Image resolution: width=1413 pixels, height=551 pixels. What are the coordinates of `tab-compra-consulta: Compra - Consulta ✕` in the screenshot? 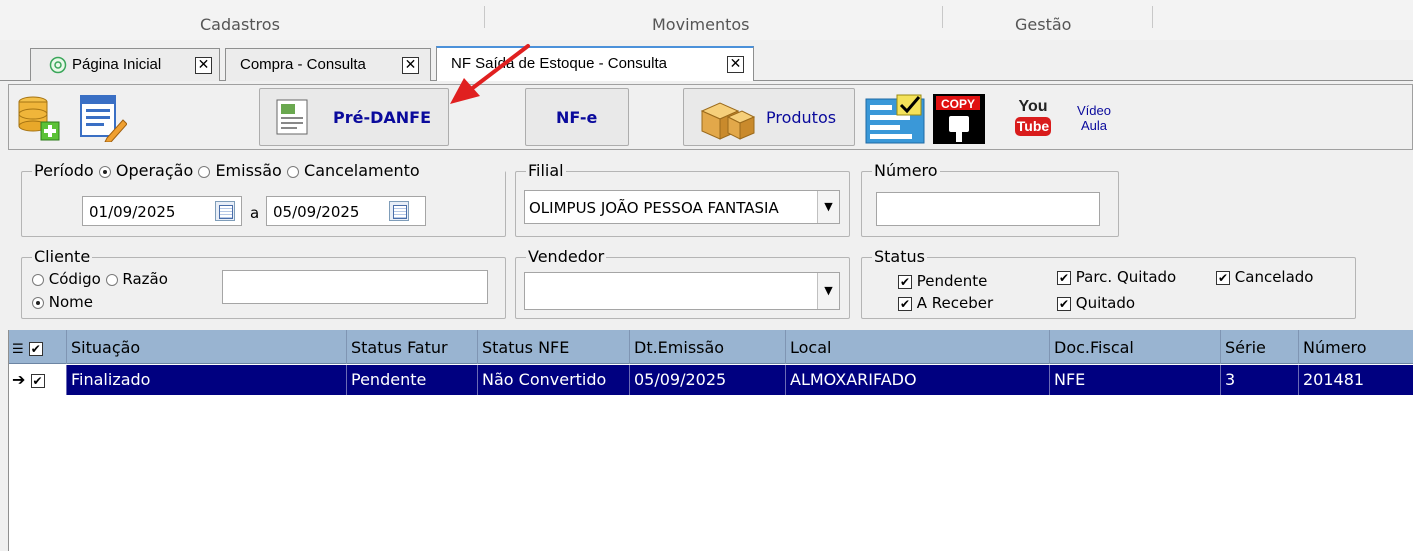 It's located at (328, 64).